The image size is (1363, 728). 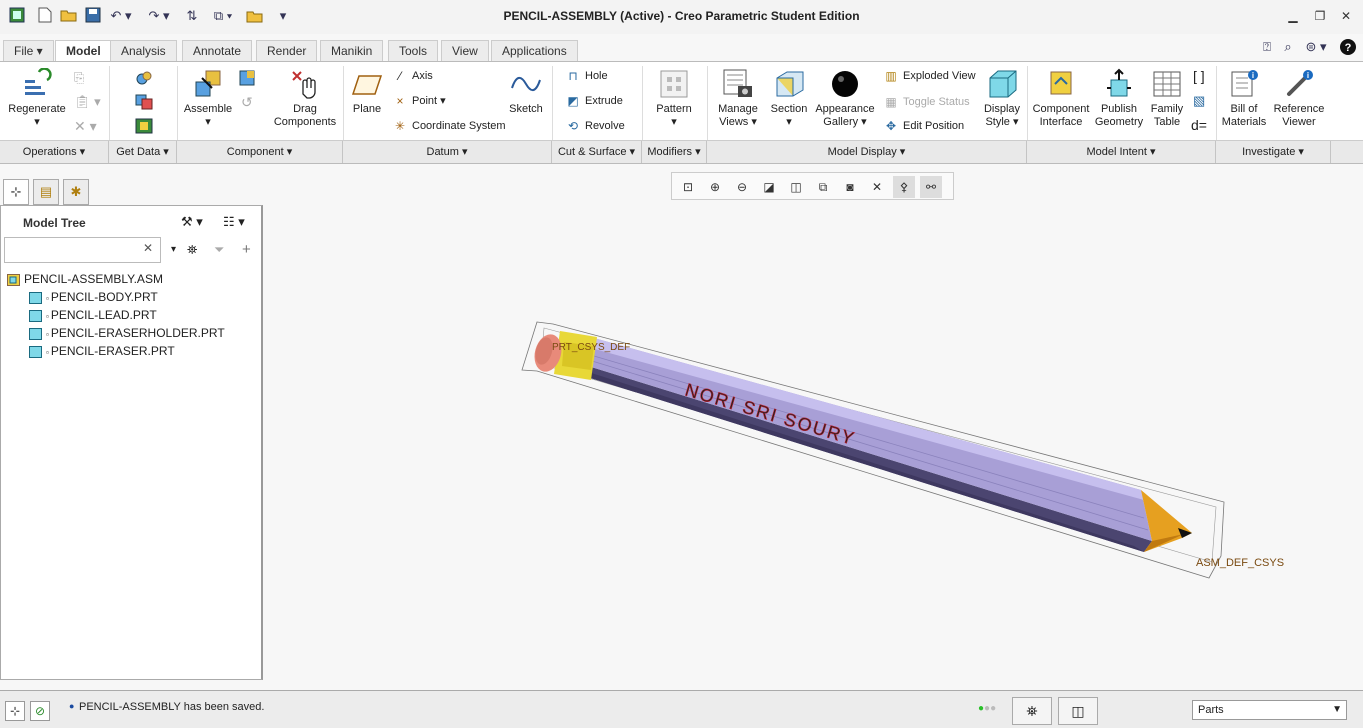 What do you see at coordinates (534, 51) in the screenshot?
I see `tab-applications: Applications` at bounding box center [534, 51].